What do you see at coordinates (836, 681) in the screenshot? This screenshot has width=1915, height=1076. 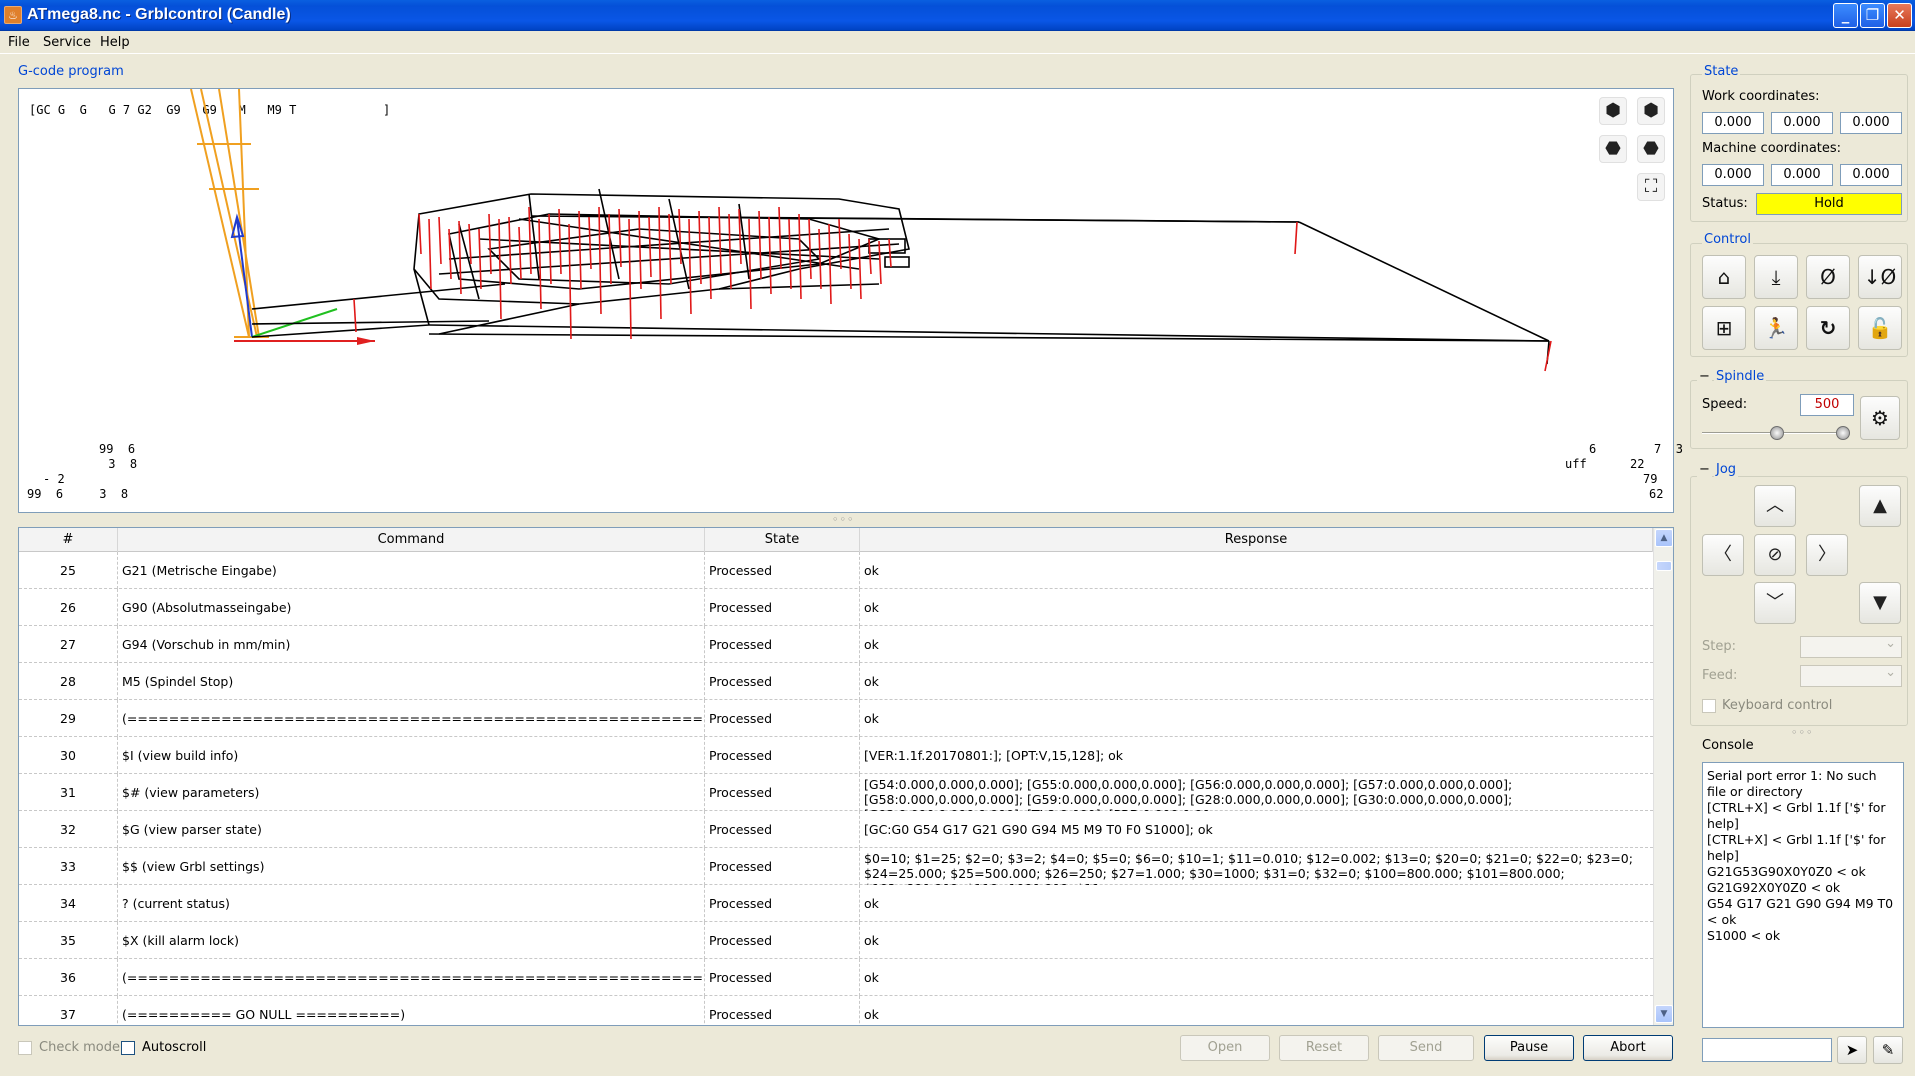 I see `table-row: 28 M5 (Spindel Stop) Processed ok` at bounding box center [836, 681].